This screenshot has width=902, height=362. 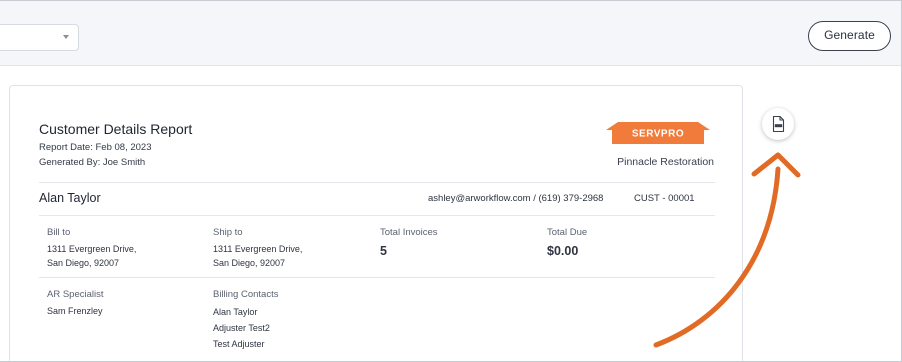 I want to click on bill-to-address: 1311 Evergreen Drive, San Diego, 92007, so click(x=92, y=256).